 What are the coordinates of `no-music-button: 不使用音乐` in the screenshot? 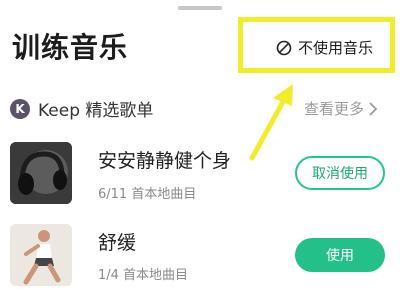 It's located at (324, 47).